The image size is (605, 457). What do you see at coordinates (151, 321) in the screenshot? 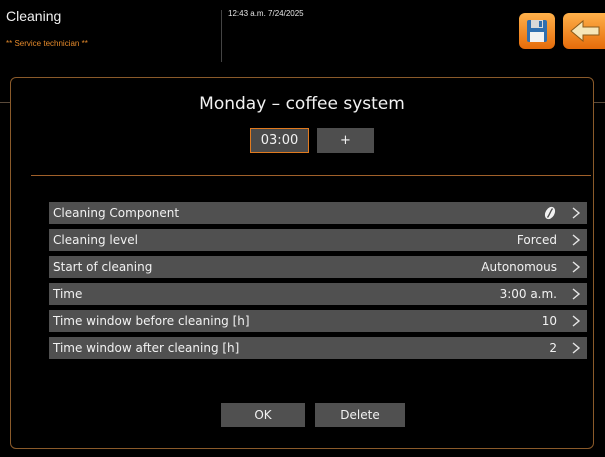
I see `row-label: Time window before cleaning [h]` at bounding box center [151, 321].